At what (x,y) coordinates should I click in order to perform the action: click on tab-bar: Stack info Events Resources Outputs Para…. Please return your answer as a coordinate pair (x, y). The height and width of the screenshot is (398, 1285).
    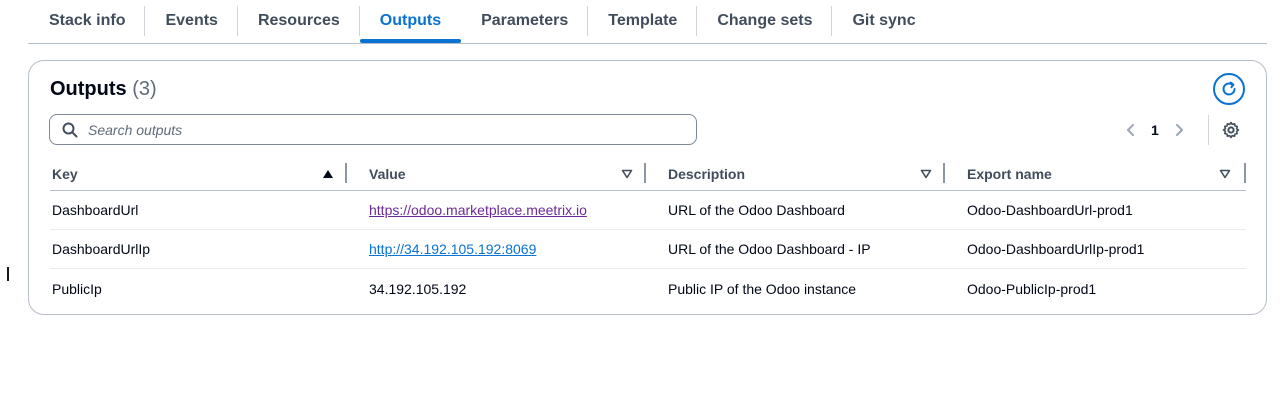
    Looking at the image, I should click on (647, 22).